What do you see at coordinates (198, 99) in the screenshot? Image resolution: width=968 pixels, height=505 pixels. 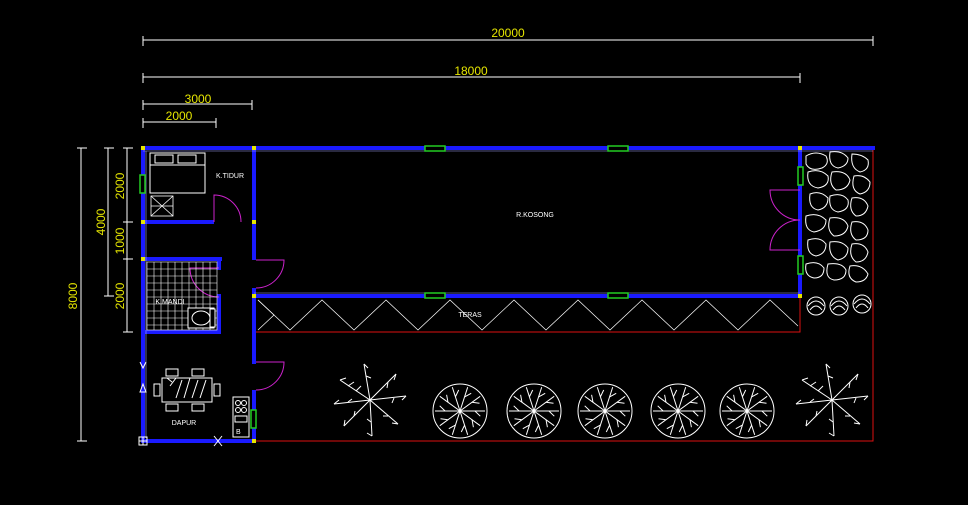 I see `dim-left-width: 3000` at bounding box center [198, 99].